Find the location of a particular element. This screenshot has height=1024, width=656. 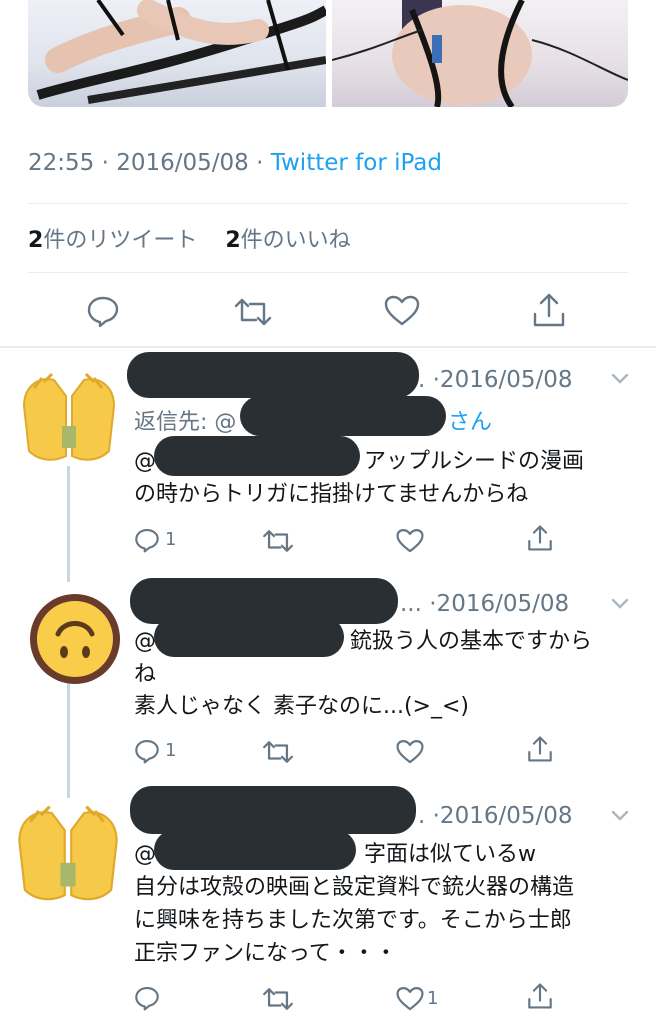

like-count: 1 is located at coordinates (433, 998).